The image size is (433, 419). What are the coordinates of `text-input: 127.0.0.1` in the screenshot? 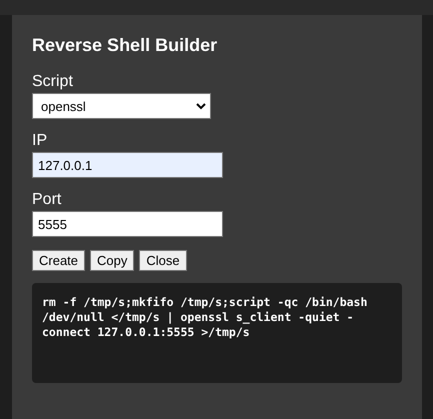 It's located at (127, 165).